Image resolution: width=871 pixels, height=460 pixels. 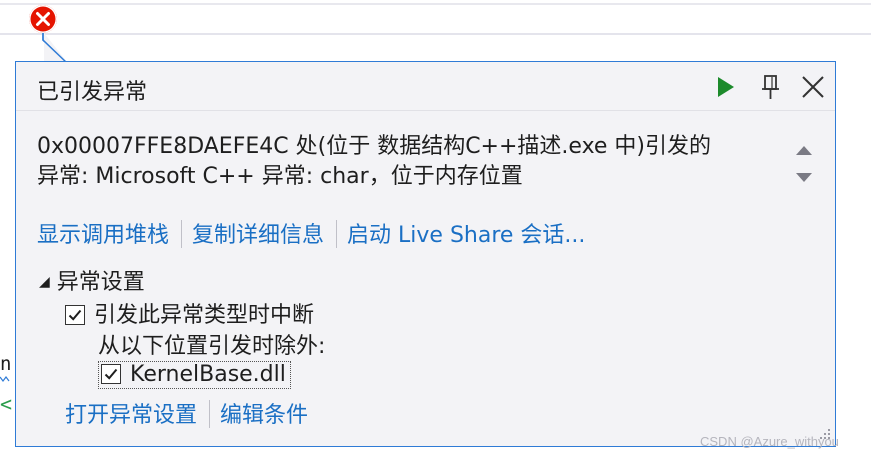 What do you see at coordinates (100, 282) in the screenshot?
I see `exception-settings-header: 异常设置` at bounding box center [100, 282].